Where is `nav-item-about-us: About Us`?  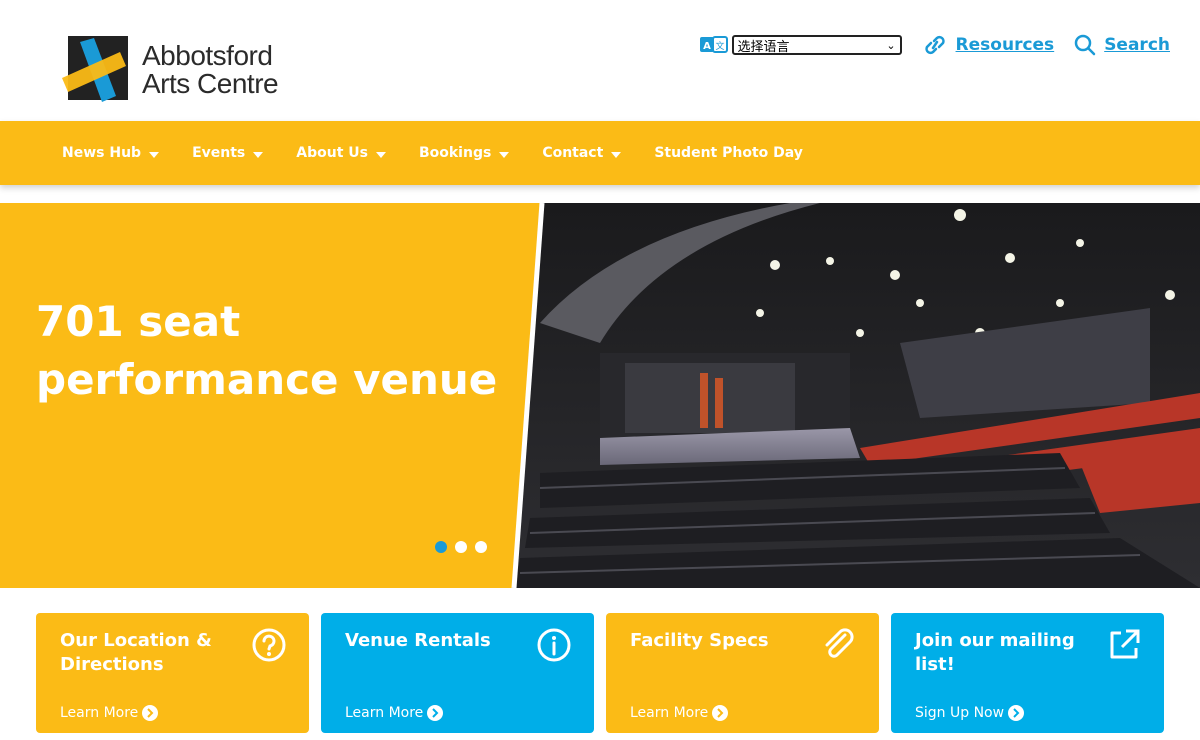 nav-item-about-us: About Us is located at coordinates (341, 153).